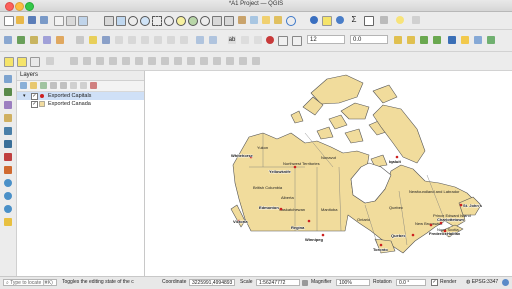  What do you see at coordinates (384, 20) in the screenshot?
I see `measure-icon` at bounding box center [384, 20].